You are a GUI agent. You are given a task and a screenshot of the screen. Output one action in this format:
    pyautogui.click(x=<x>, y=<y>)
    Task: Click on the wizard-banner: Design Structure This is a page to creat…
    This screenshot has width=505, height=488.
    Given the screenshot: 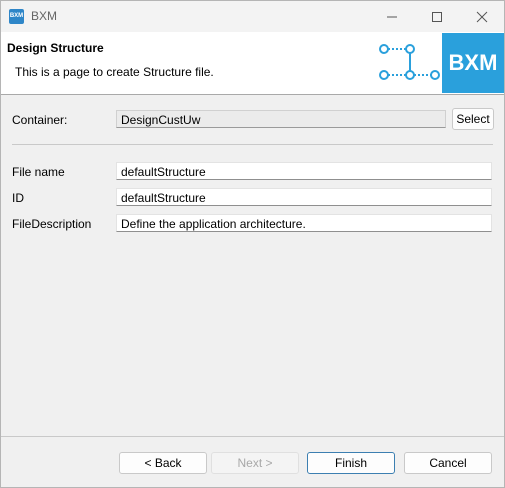 What is the action you would take?
    pyautogui.click(x=252, y=63)
    